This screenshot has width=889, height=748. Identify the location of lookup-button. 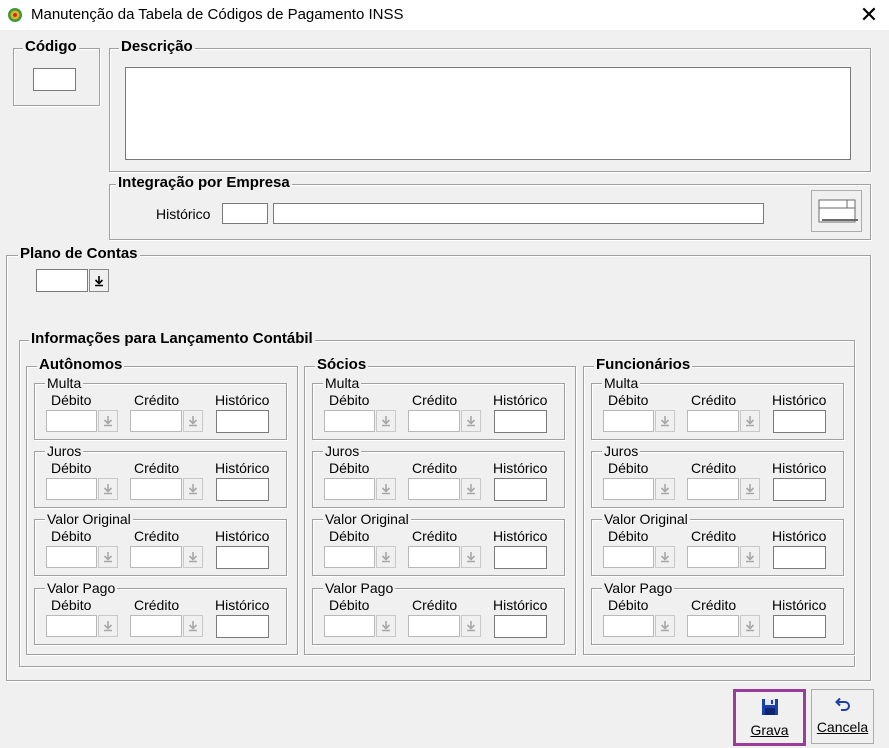
(836, 211).